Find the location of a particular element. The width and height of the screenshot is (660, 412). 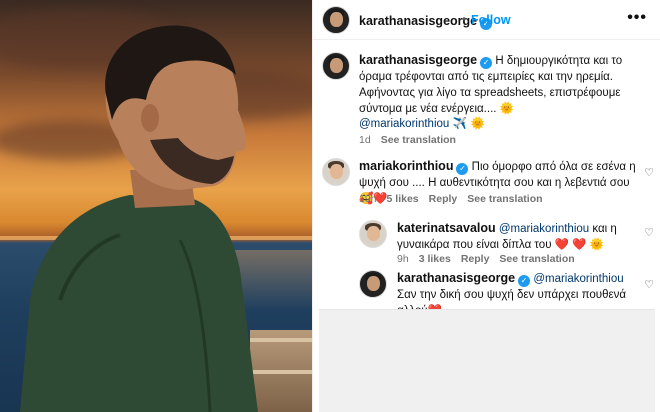

author-username: karathanasisgeorge is located at coordinates (418, 21).